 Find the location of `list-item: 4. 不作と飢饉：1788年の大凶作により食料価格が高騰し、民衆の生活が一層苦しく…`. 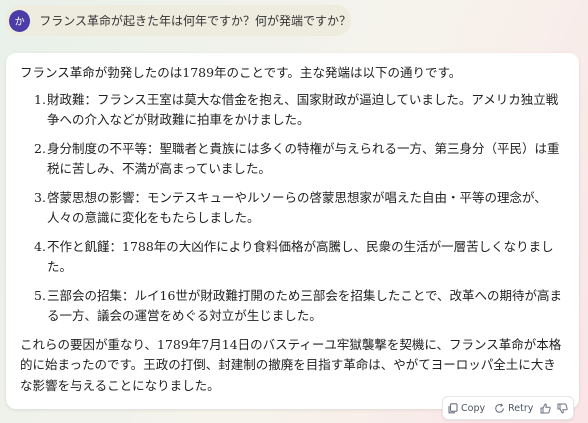

list-item: 4. 不作と飢饉：1788年の大凶作により食料価格が高騰し、民衆の生活が一層苦しく… is located at coordinates (292, 257).